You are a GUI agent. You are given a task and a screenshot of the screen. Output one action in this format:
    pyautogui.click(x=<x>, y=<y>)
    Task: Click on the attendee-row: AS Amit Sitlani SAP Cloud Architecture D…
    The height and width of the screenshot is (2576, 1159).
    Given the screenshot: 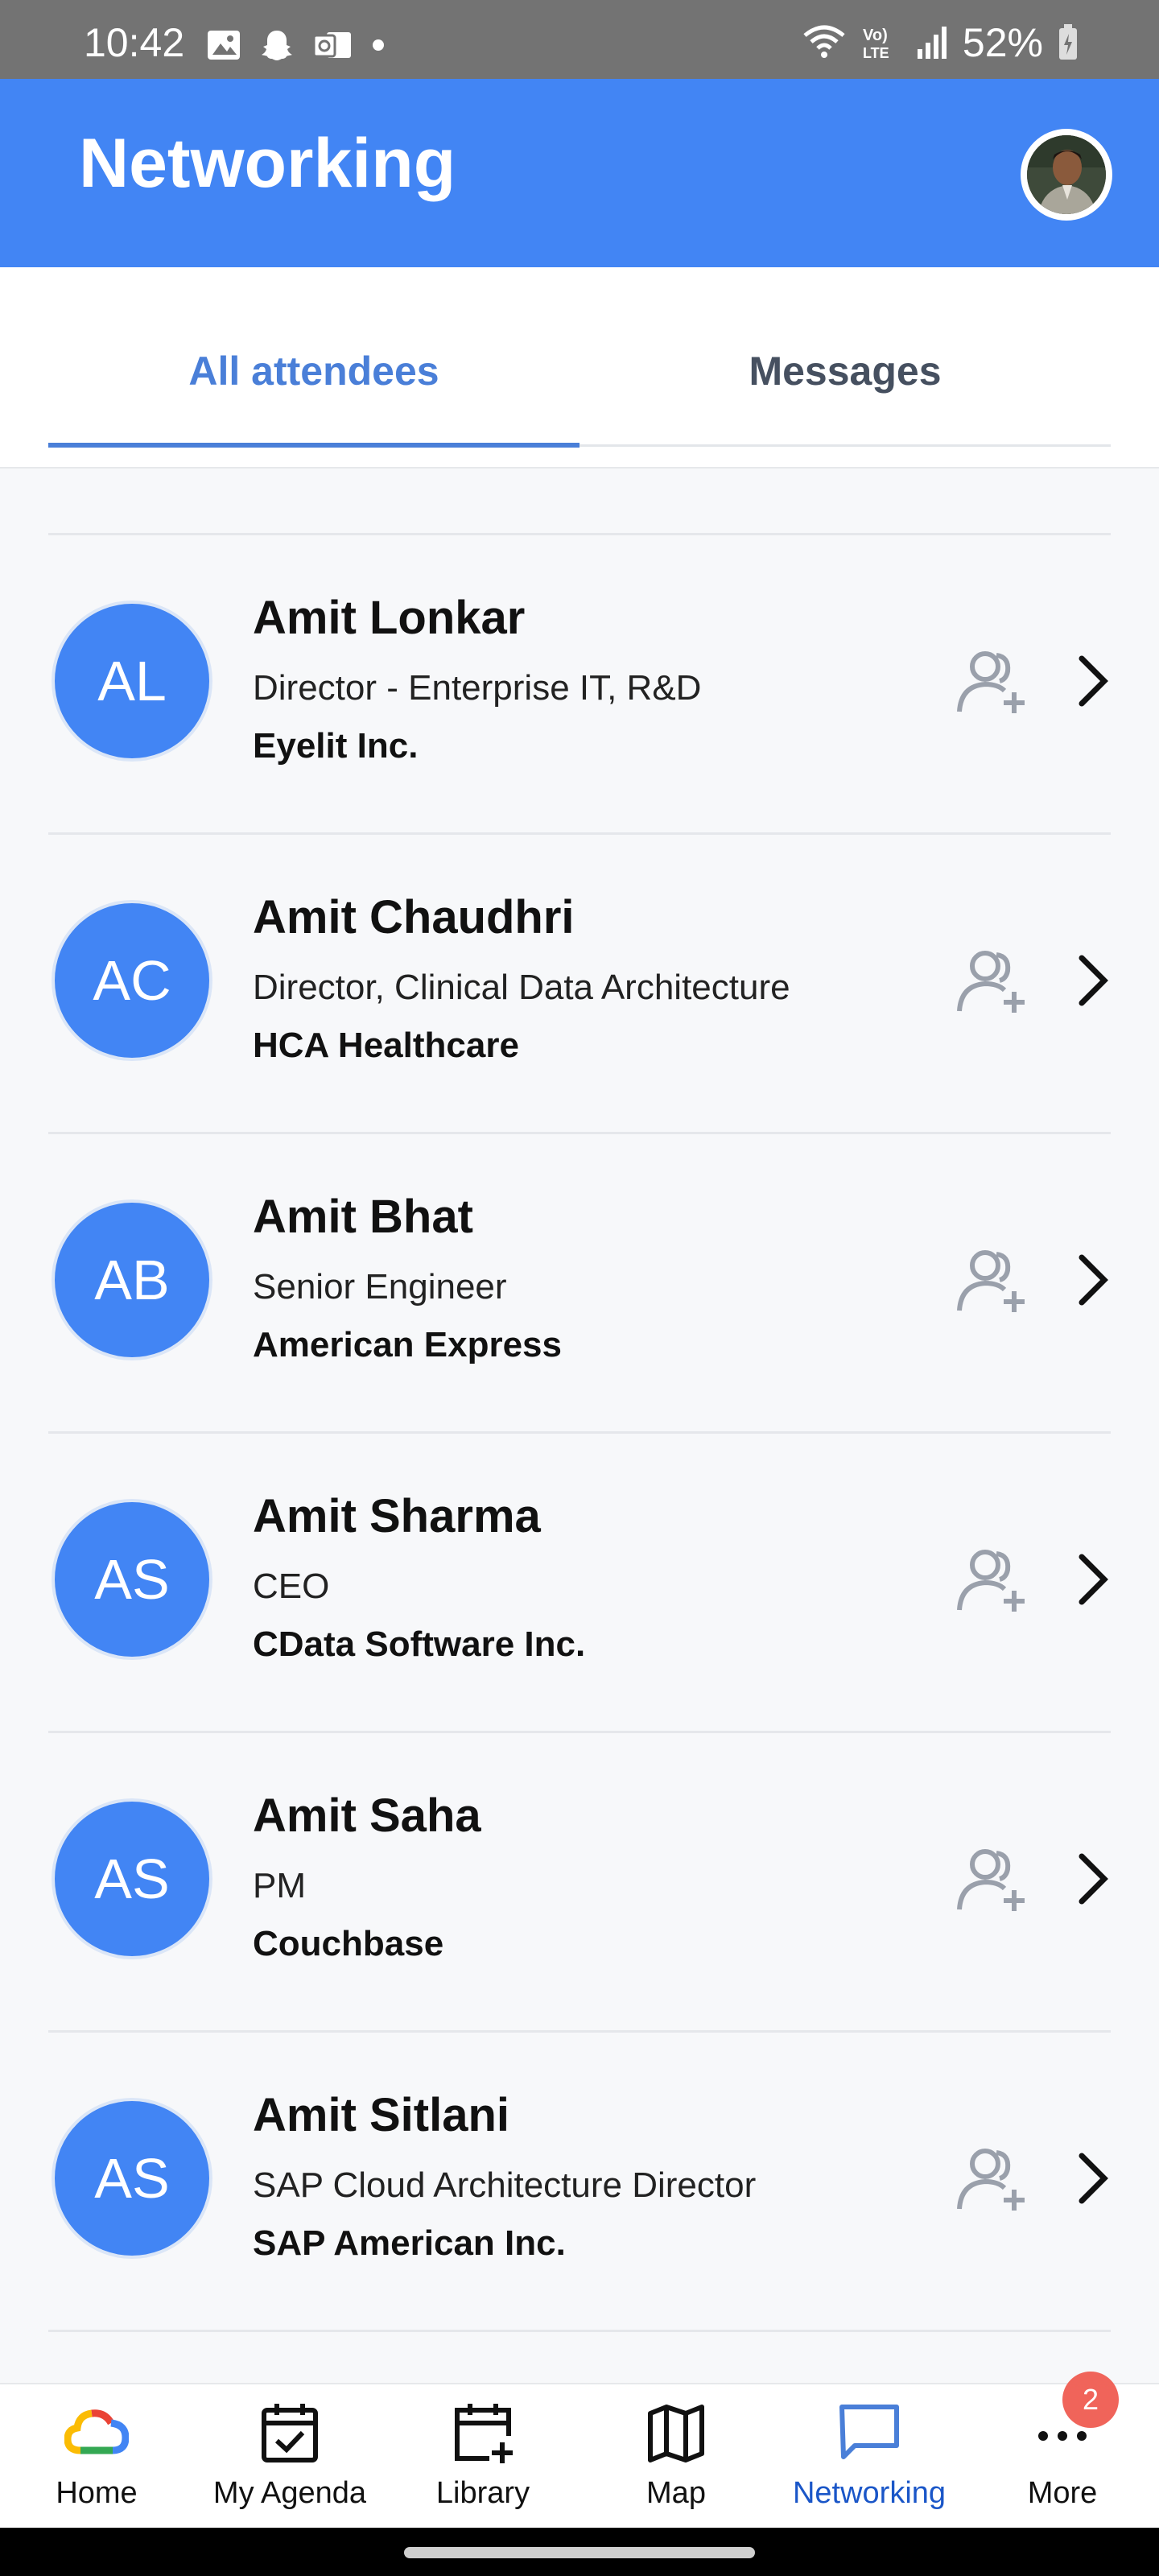 What is the action you would take?
    pyautogui.click(x=579, y=2181)
    